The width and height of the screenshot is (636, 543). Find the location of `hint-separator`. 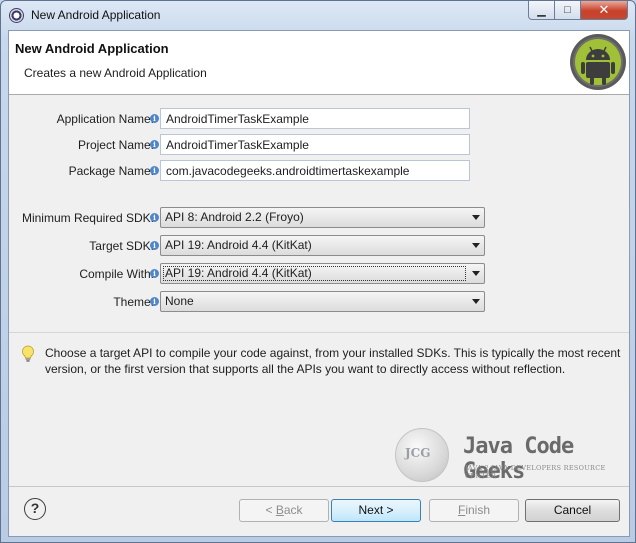

hint-separator is located at coordinates (319, 332).